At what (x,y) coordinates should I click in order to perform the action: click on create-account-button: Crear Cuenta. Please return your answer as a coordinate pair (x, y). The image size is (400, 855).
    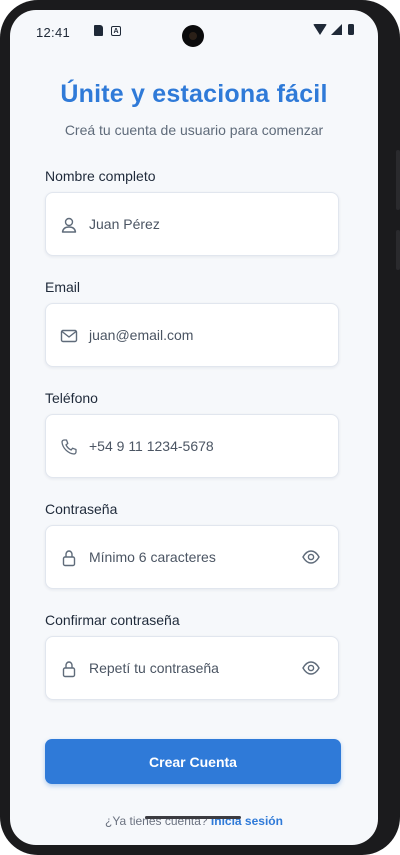
    Looking at the image, I should click on (193, 761).